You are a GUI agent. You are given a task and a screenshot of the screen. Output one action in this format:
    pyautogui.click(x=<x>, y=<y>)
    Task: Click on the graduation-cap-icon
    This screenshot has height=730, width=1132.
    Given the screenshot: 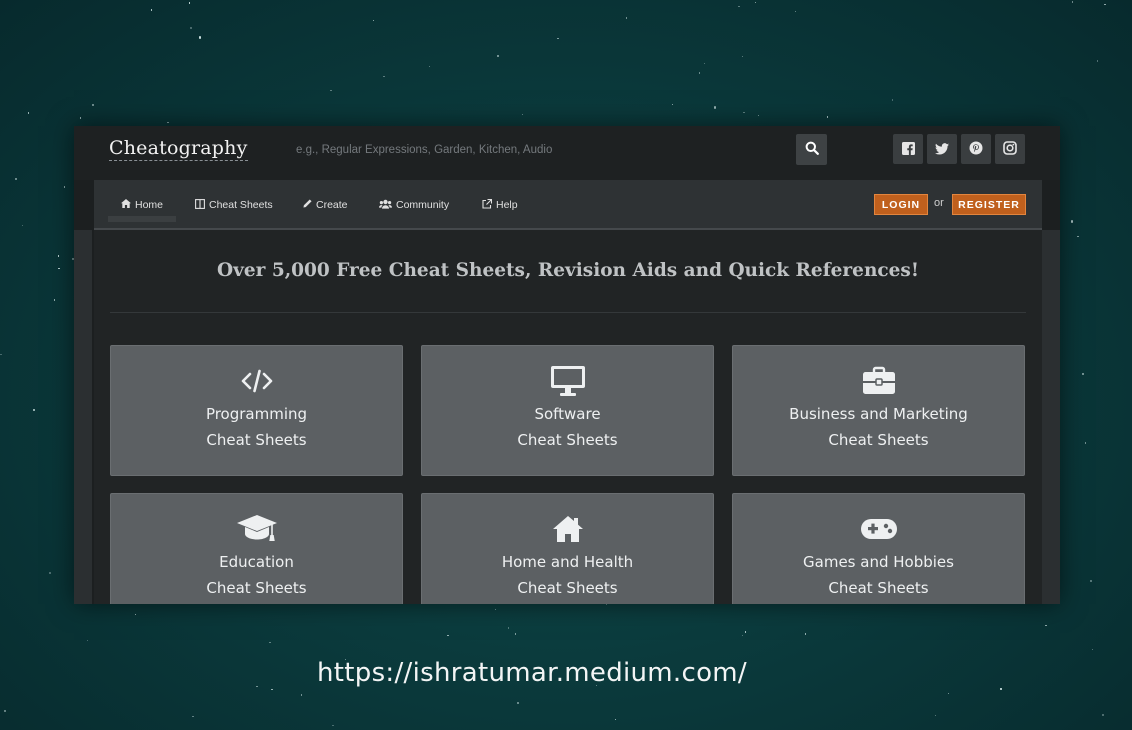 What is the action you would take?
    pyautogui.click(x=257, y=529)
    